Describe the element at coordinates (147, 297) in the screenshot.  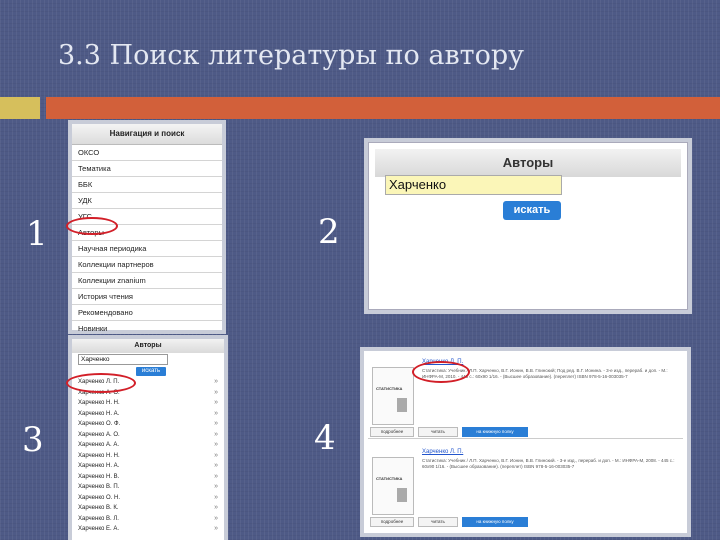
I see `nav-item: История чтения` at that location.